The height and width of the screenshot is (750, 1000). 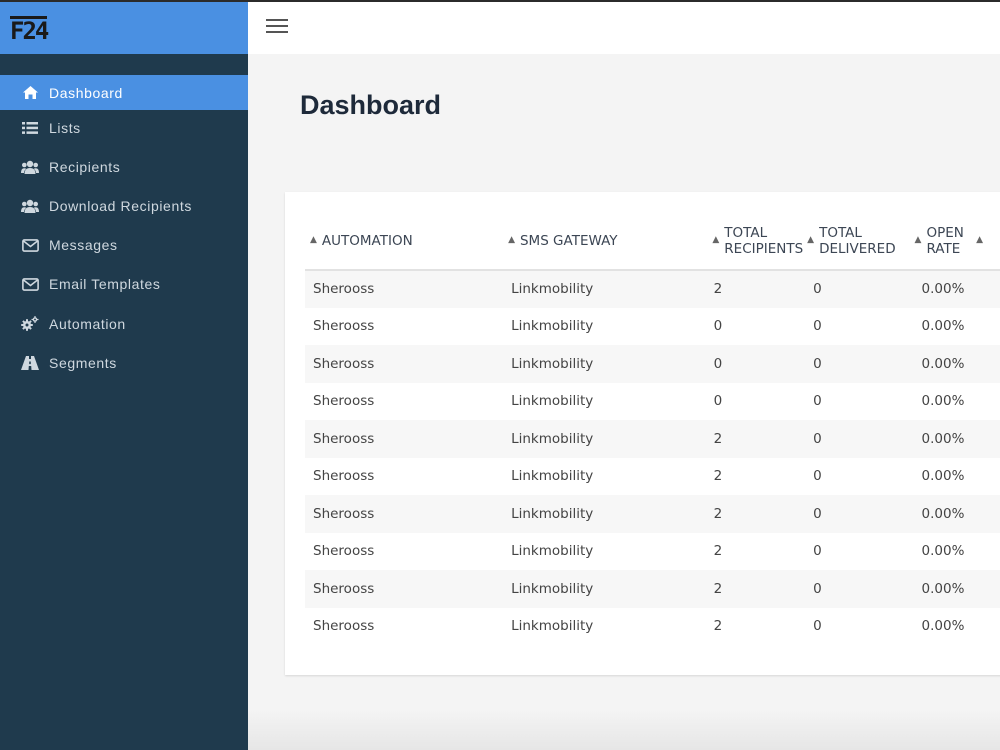 I want to click on sidebar-item-label: Messages, so click(x=83, y=245).